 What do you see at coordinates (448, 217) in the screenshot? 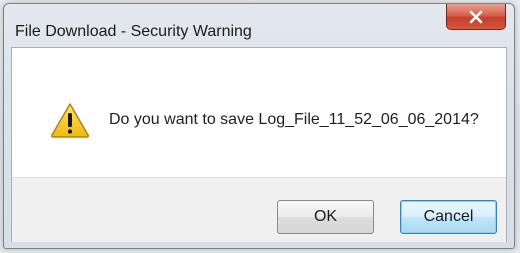
I see `cancel-button: Cancel` at bounding box center [448, 217].